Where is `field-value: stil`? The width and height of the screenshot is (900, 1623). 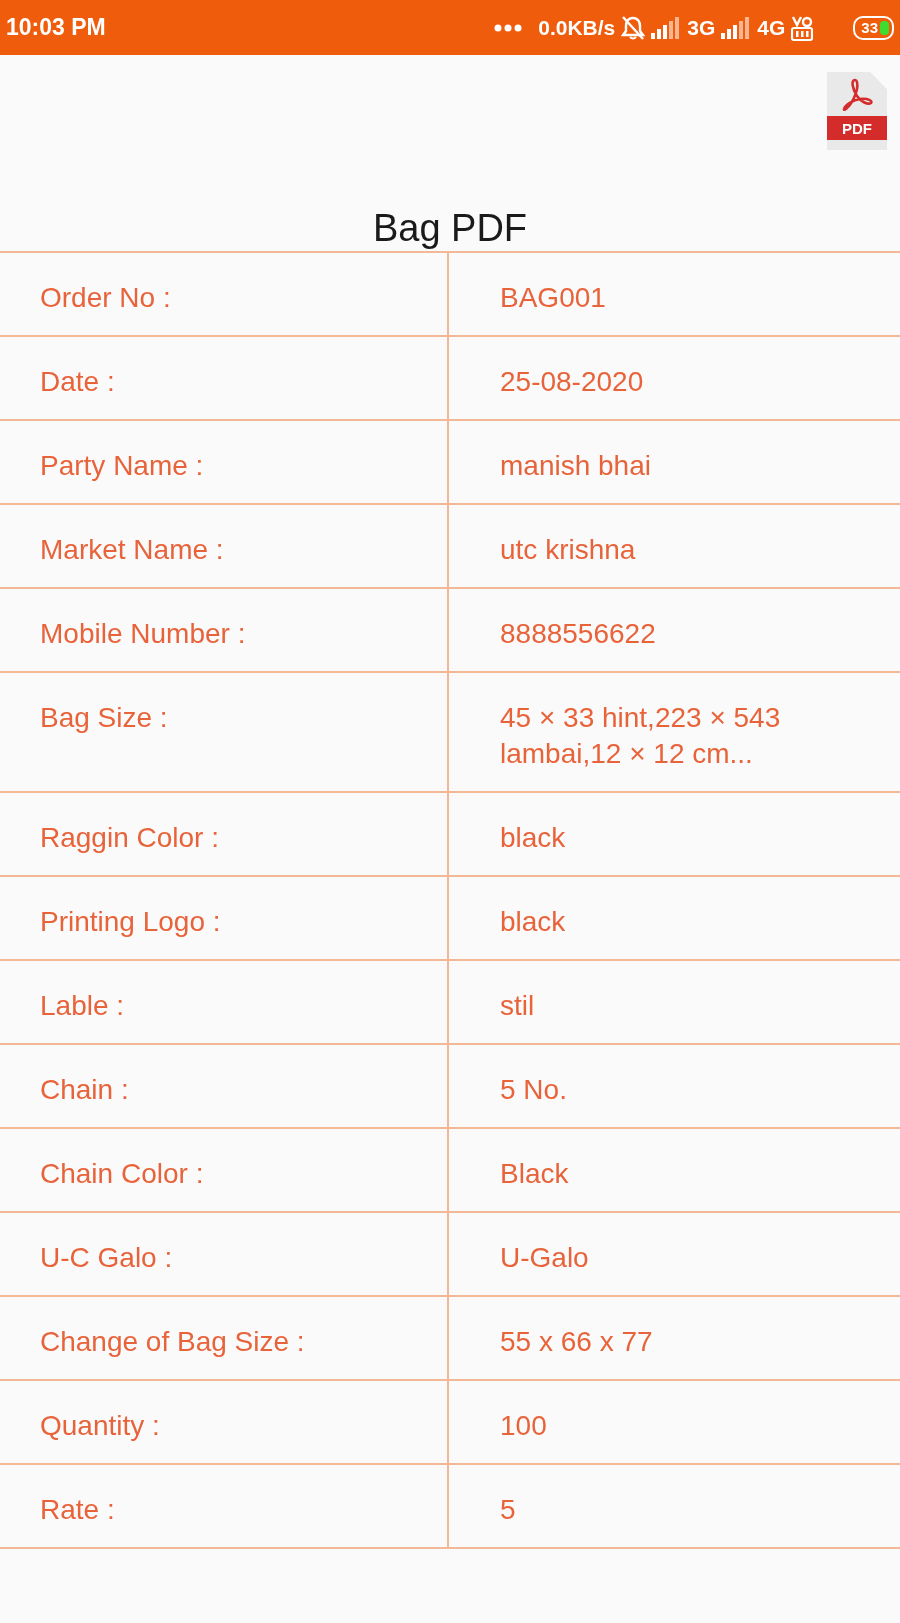 field-value: stil is located at coordinates (517, 1006).